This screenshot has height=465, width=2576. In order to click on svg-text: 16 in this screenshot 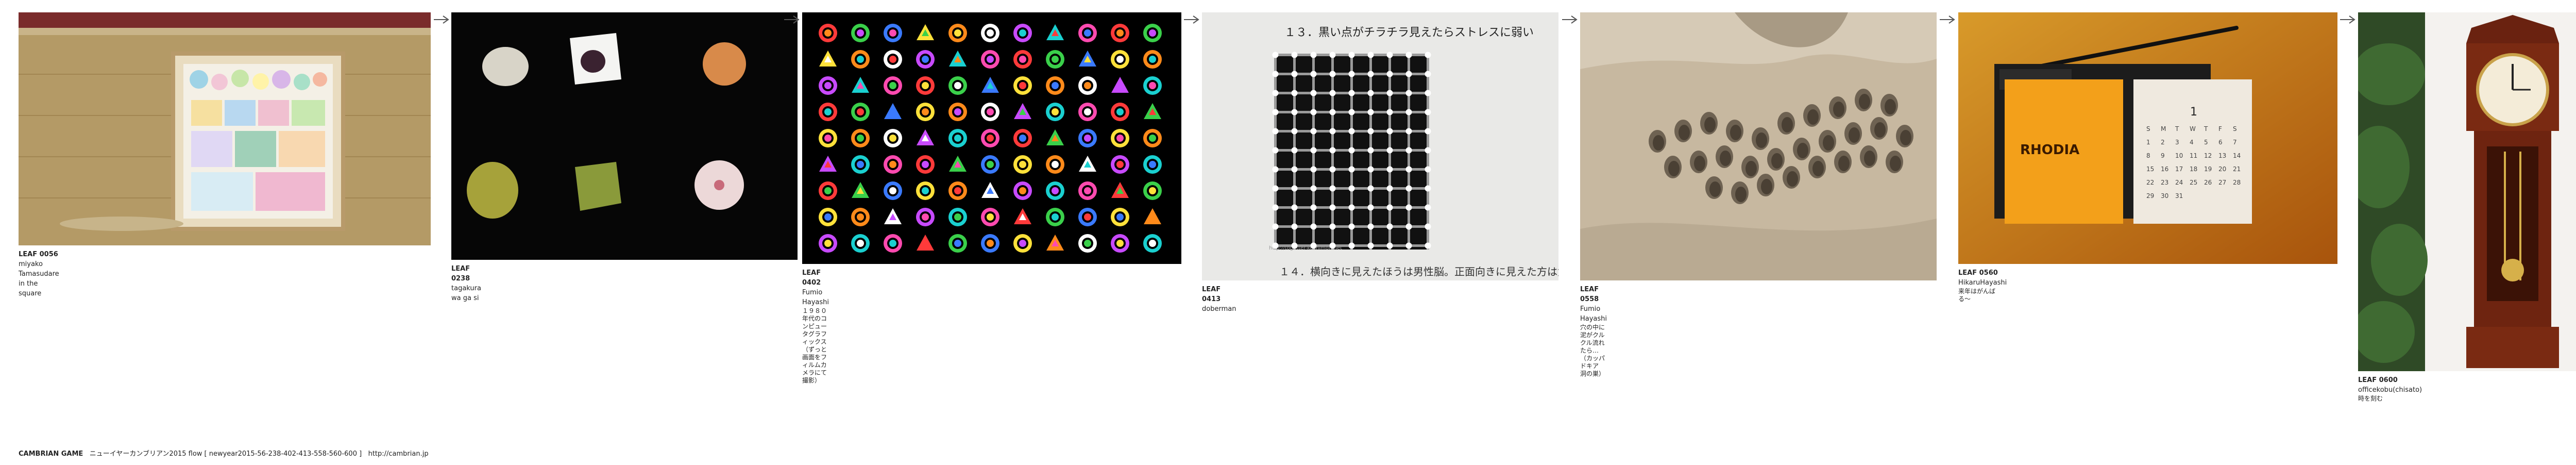, I will do `click(2164, 169)`.